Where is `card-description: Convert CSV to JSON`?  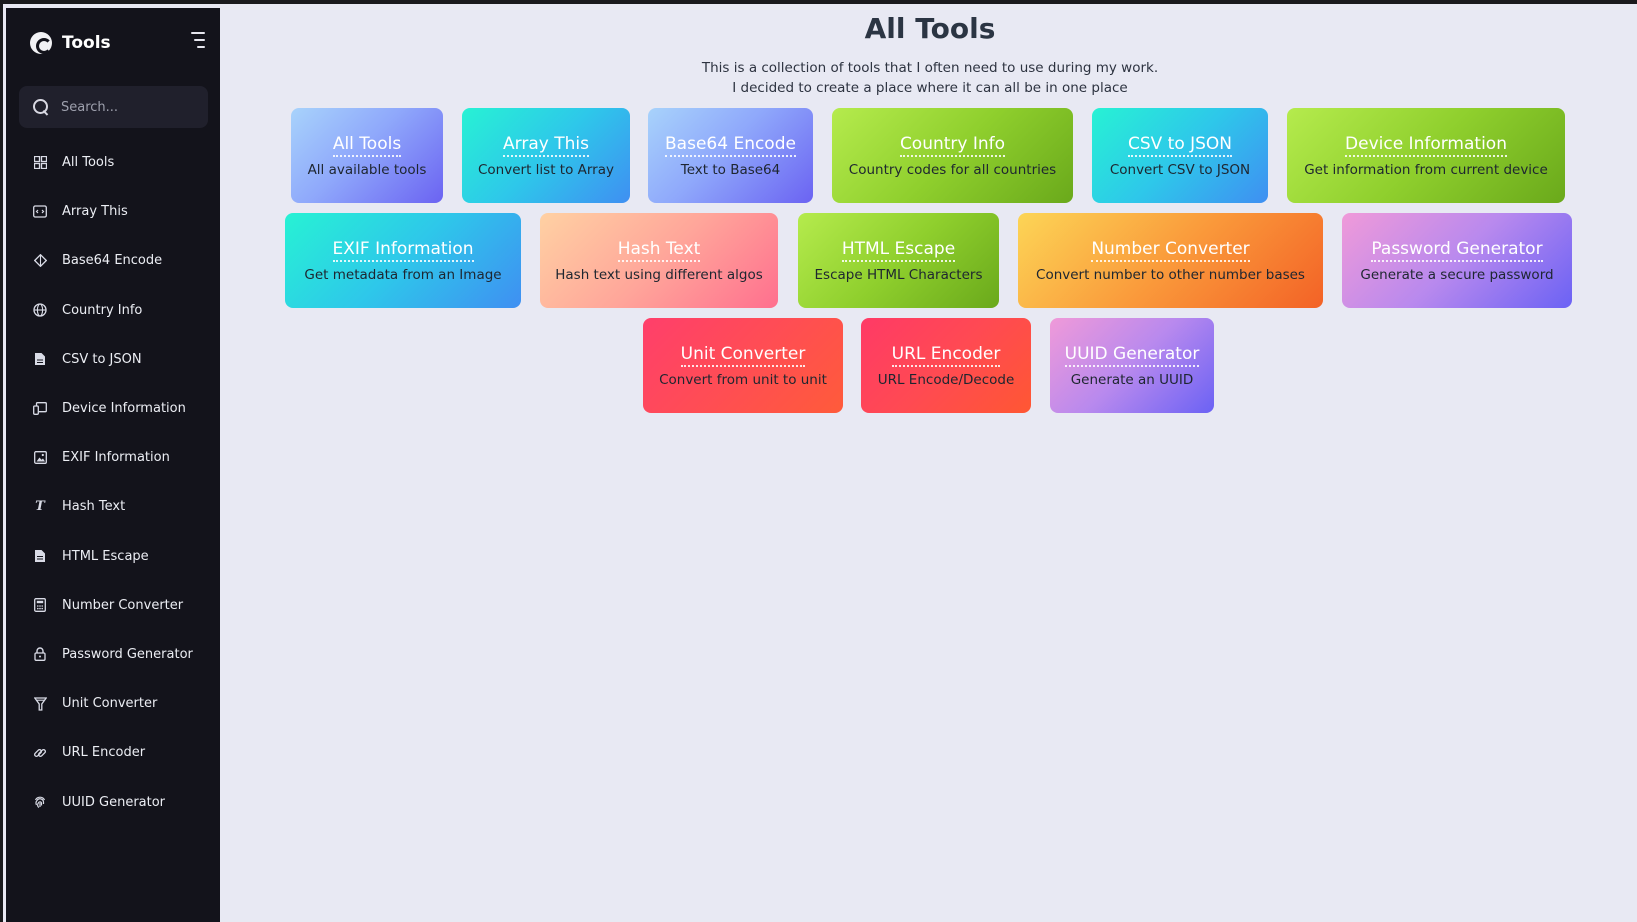 card-description: Convert CSV to JSON is located at coordinates (1180, 170).